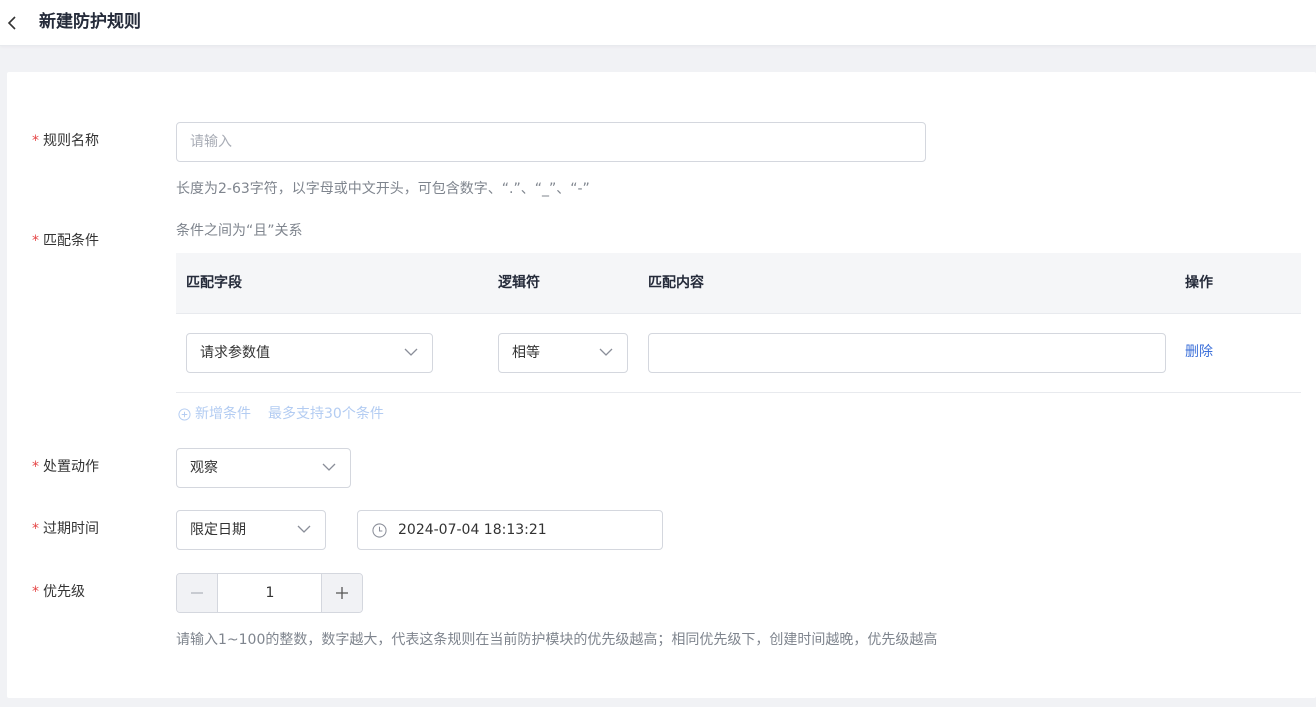 Image resolution: width=1316 pixels, height=707 pixels. Describe the element at coordinates (239, 231) in the screenshot. I see `conditions-note: 条件之间为“且”关系` at that location.